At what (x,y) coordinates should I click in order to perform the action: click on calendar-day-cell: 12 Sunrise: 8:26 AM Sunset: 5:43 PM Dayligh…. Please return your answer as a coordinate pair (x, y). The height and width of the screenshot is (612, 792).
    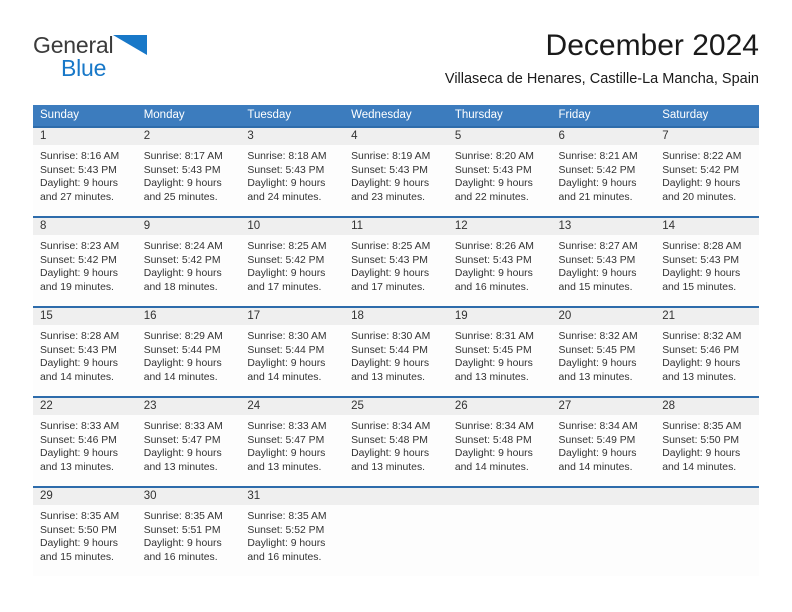
    Looking at the image, I should click on (499, 261).